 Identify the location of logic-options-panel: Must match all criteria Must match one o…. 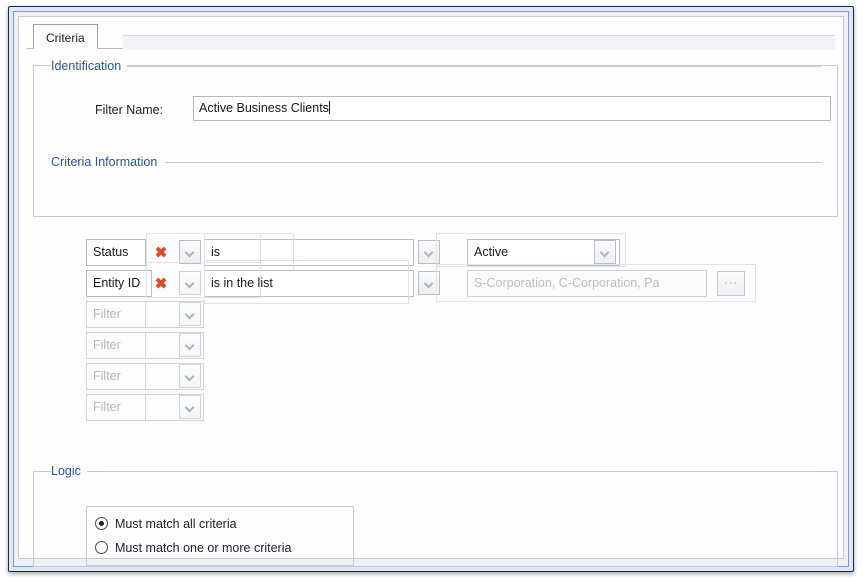
(220, 536).